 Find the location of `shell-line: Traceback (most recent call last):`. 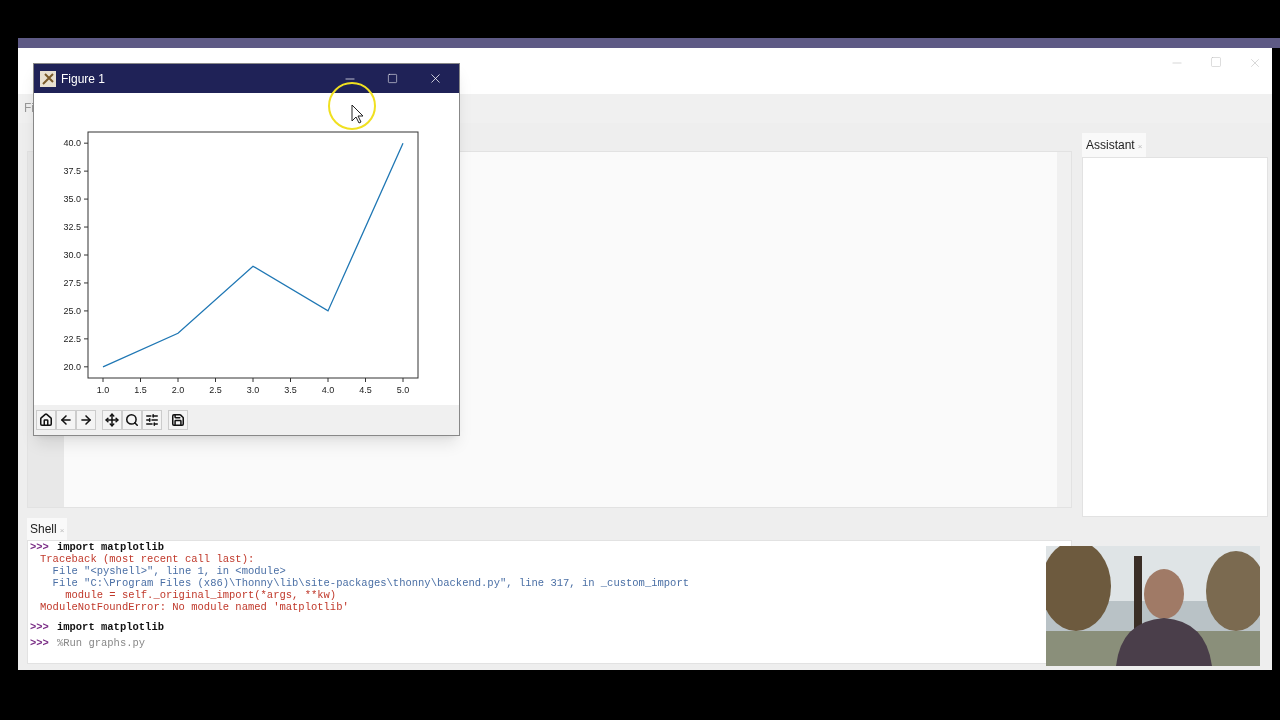

shell-line: Traceback (most recent call last): is located at coordinates (147, 559).